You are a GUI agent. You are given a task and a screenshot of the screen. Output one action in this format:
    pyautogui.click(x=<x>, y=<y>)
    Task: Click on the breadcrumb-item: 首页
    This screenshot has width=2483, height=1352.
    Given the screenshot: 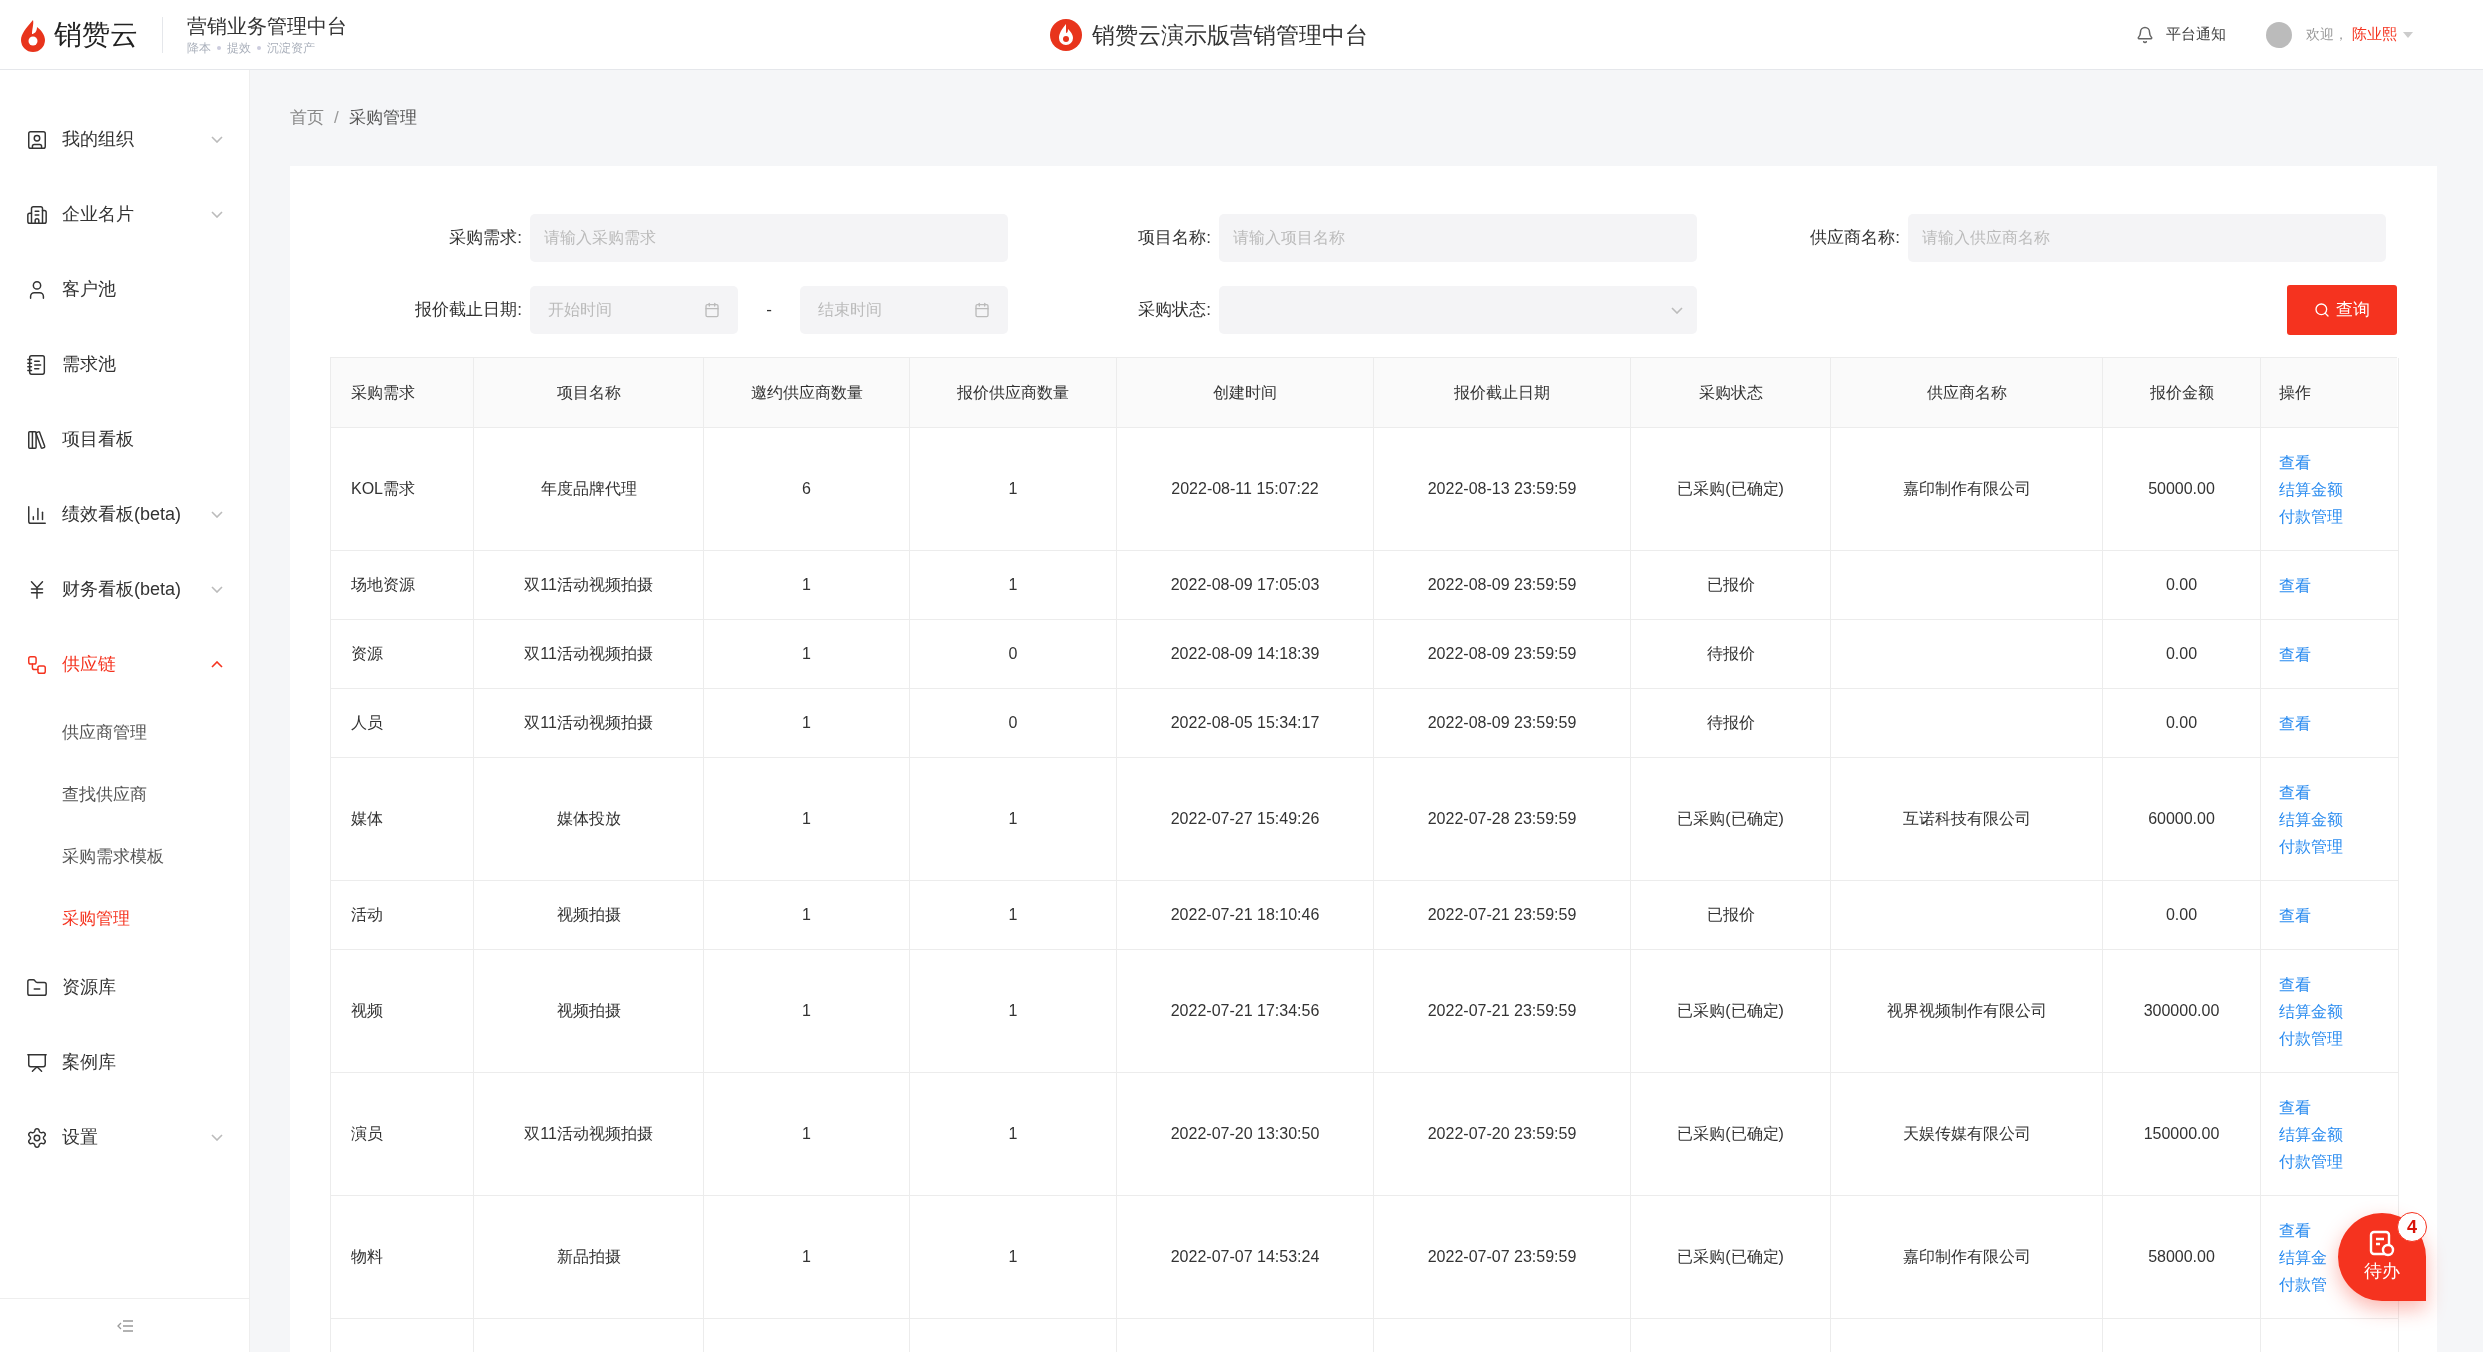 What is the action you would take?
    pyautogui.click(x=307, y=118)
    